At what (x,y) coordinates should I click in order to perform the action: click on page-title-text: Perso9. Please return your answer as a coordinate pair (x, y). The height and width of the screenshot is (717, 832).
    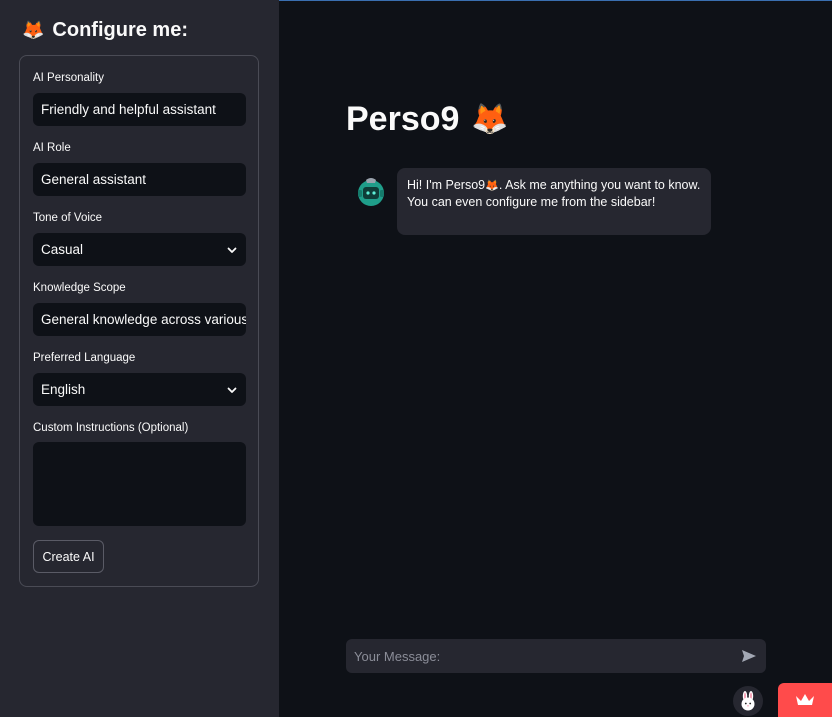
    Looking at the image, I should click on (403, 119).